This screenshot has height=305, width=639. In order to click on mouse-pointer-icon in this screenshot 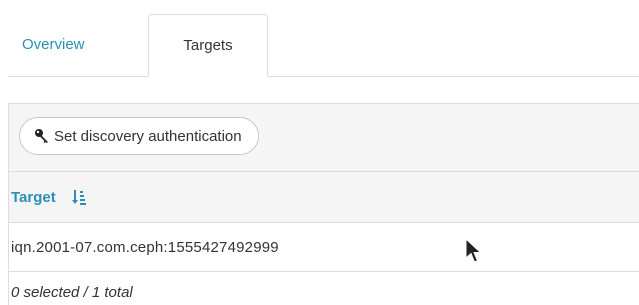, I will do `click(474, 253)`.